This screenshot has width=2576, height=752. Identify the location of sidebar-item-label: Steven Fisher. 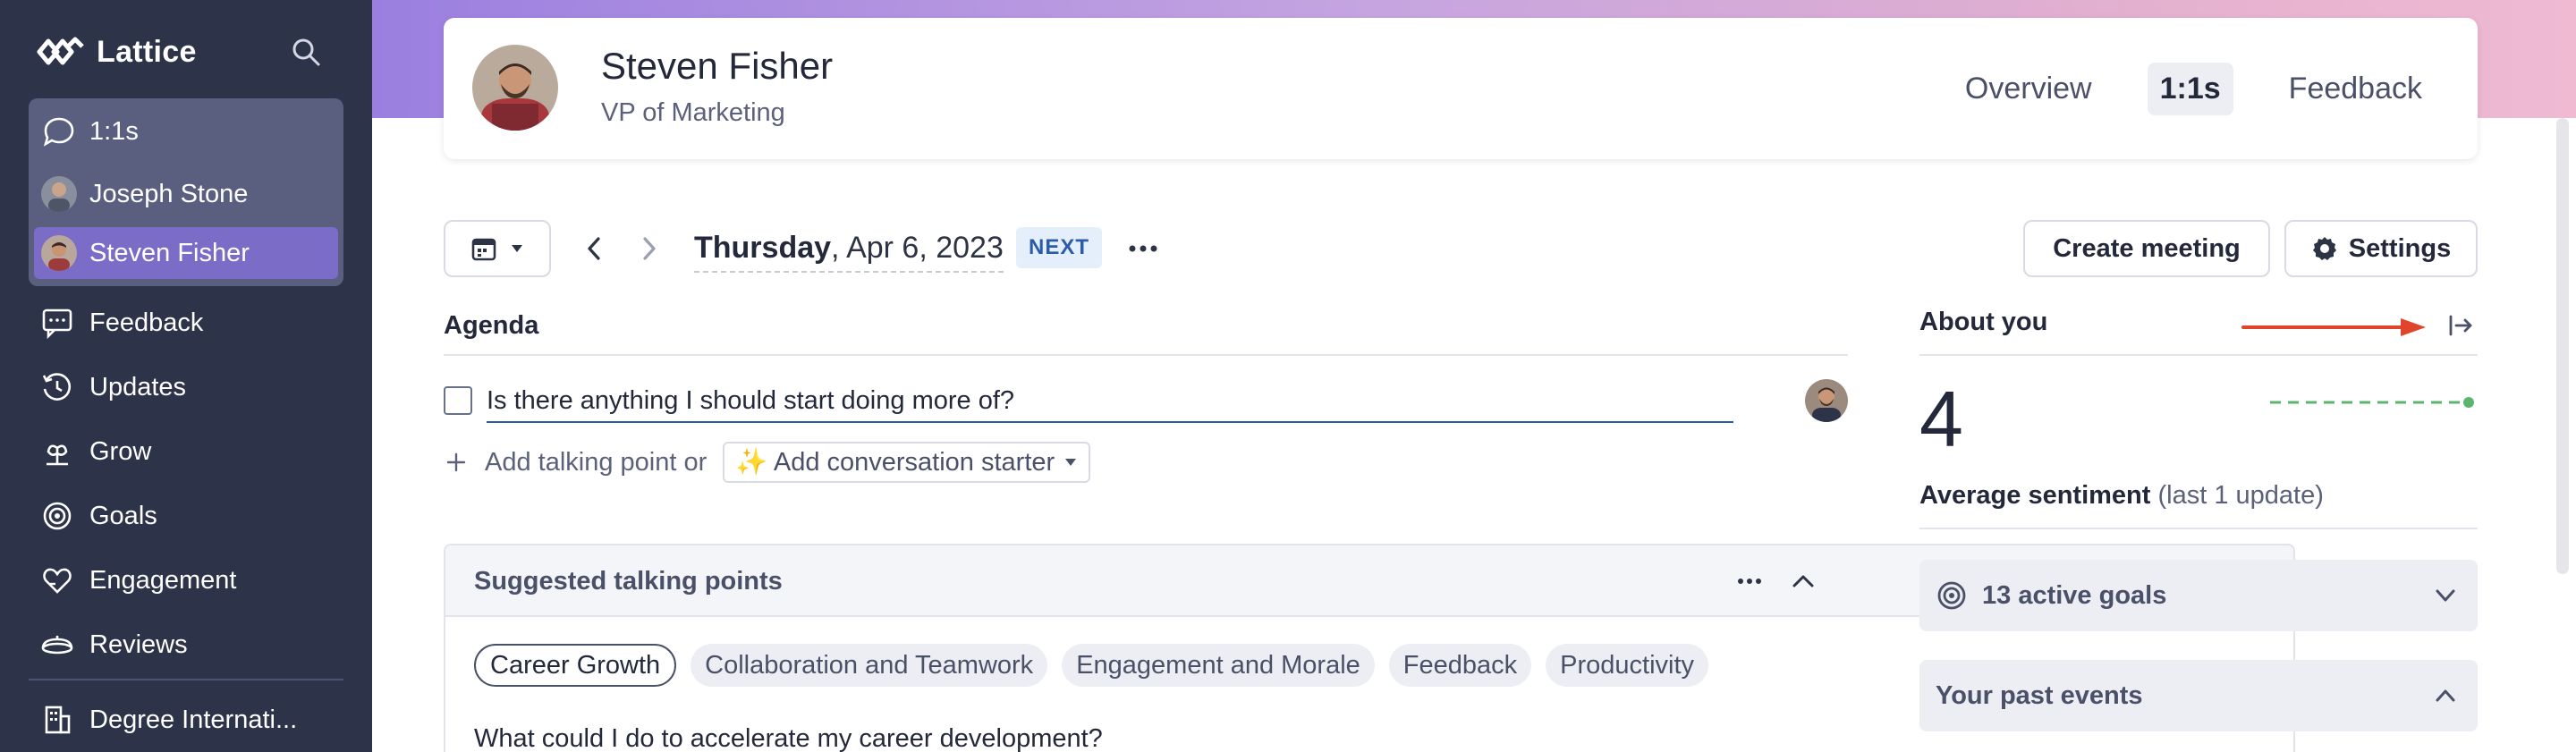
(169, 252).